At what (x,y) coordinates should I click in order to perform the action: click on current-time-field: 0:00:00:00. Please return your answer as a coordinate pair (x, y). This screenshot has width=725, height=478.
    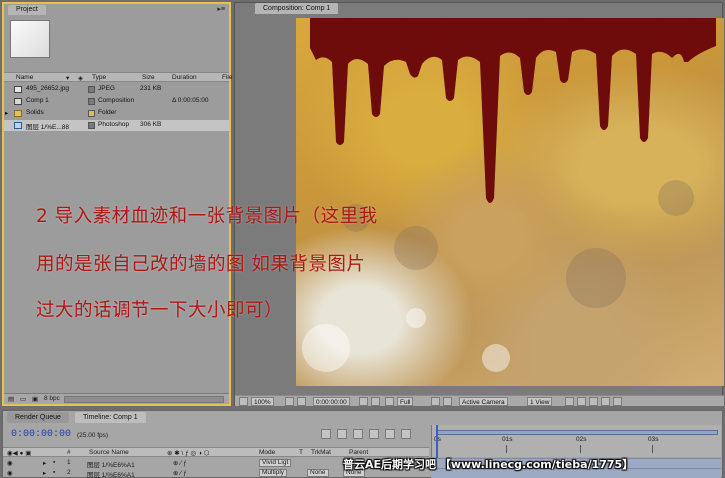
    Looking at the image, I should click on (331, 401).